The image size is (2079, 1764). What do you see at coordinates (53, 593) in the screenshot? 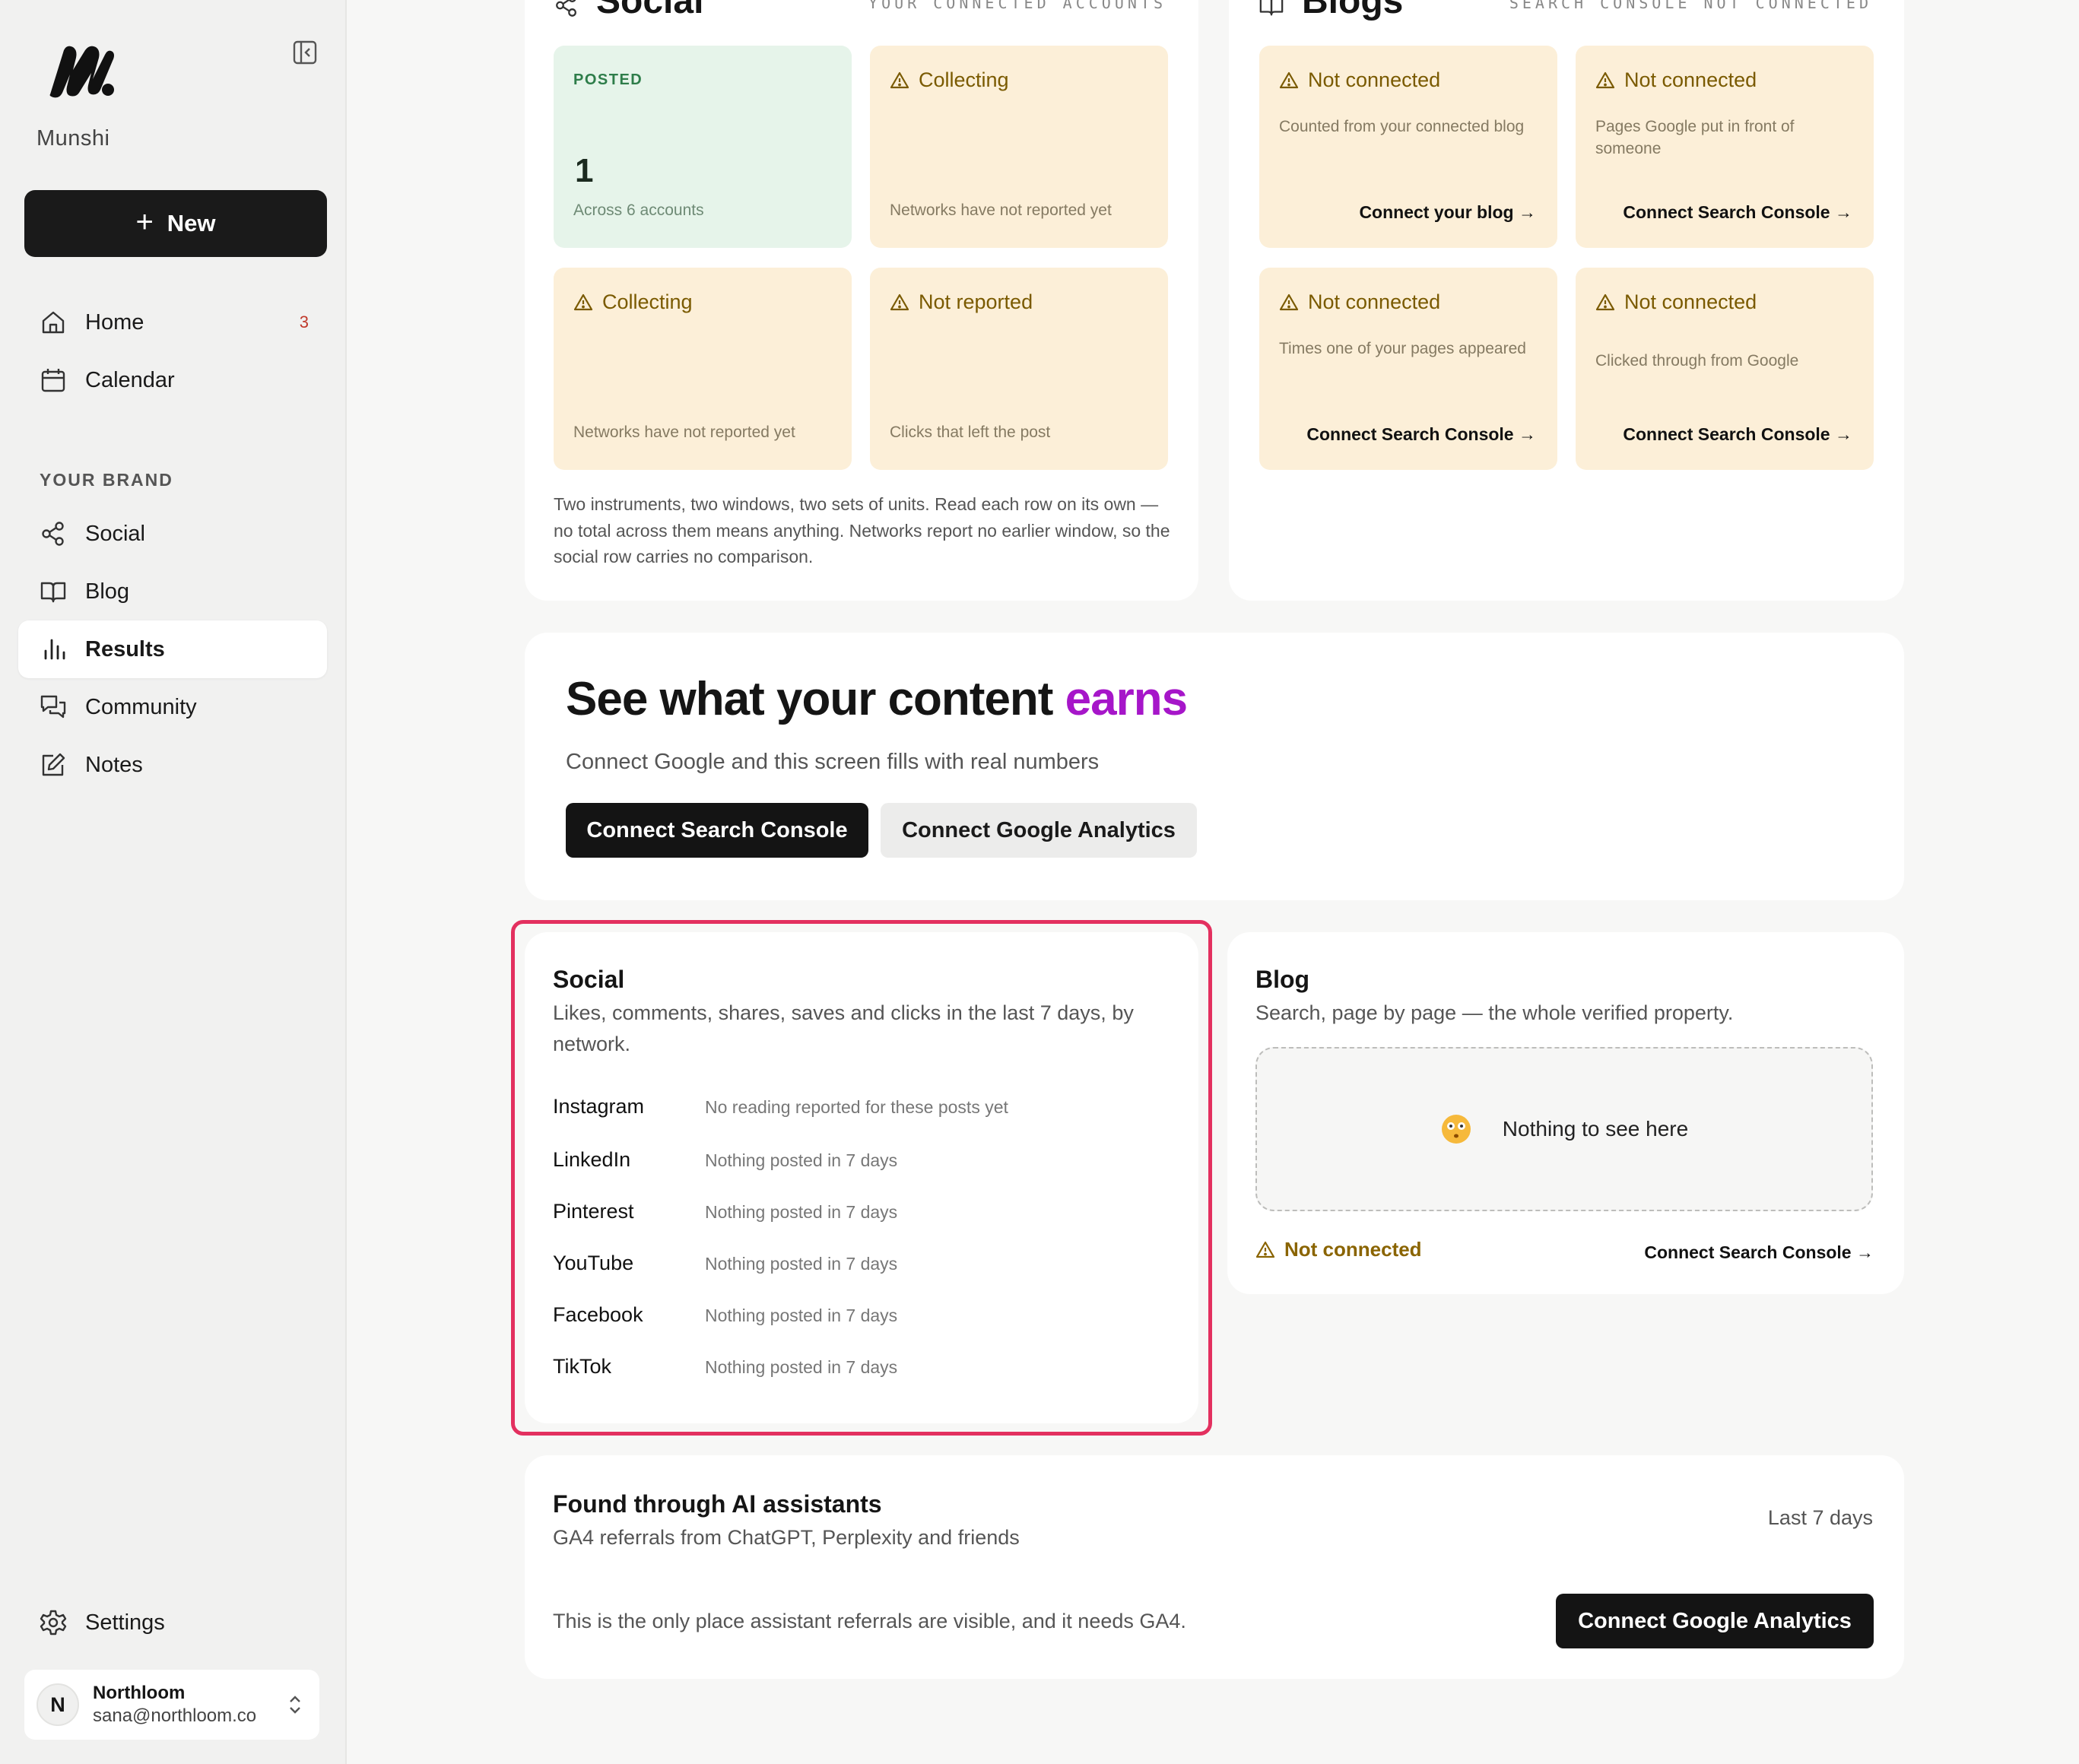
I see `book-icon` at bounding box center [53, 593].